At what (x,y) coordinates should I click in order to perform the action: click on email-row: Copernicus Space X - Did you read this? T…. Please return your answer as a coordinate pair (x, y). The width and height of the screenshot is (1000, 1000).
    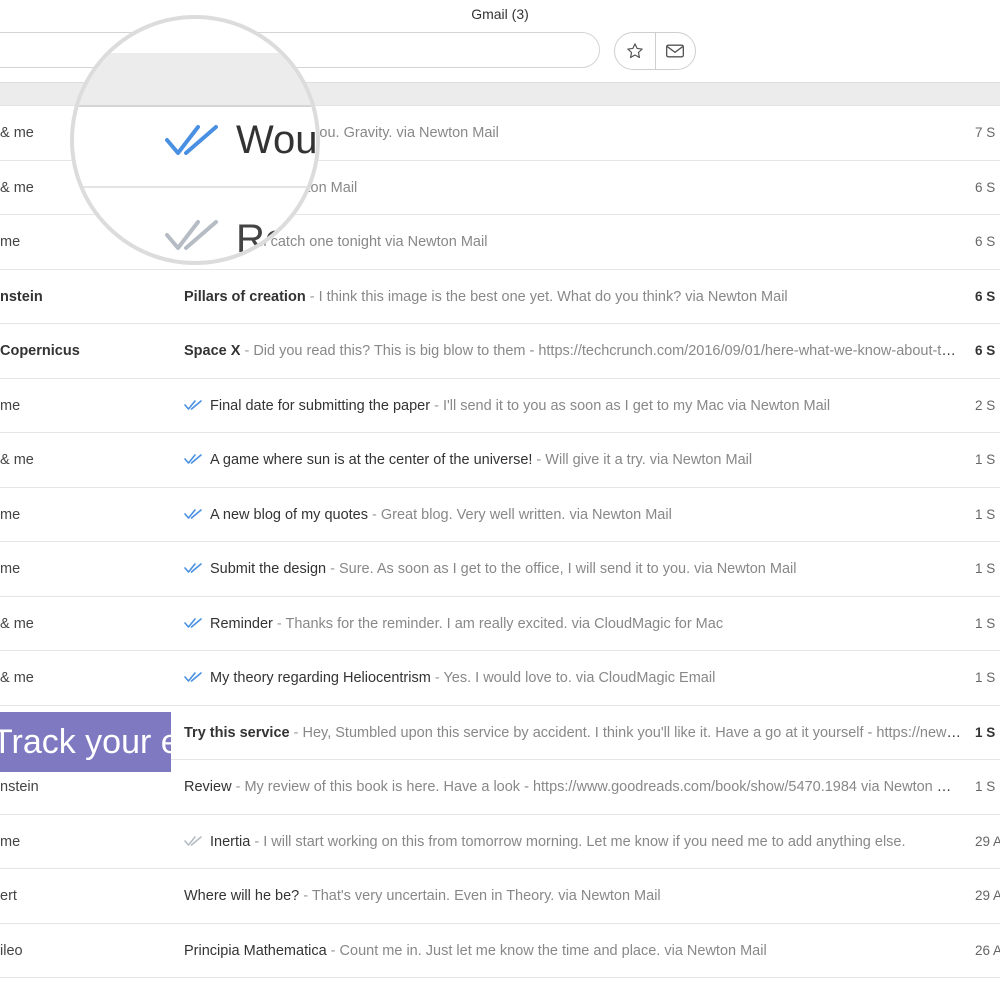
    Looking at the image, I should click on (500, 351).